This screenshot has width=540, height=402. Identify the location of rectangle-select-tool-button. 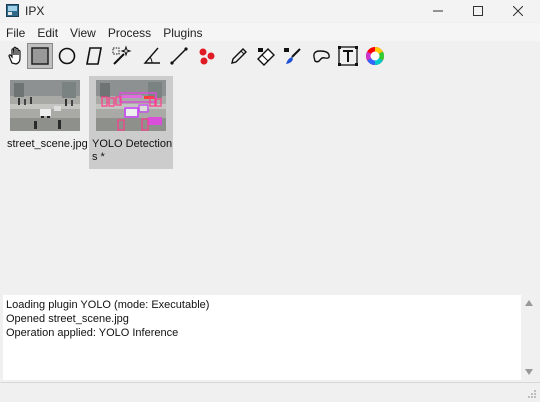
(40, 56).